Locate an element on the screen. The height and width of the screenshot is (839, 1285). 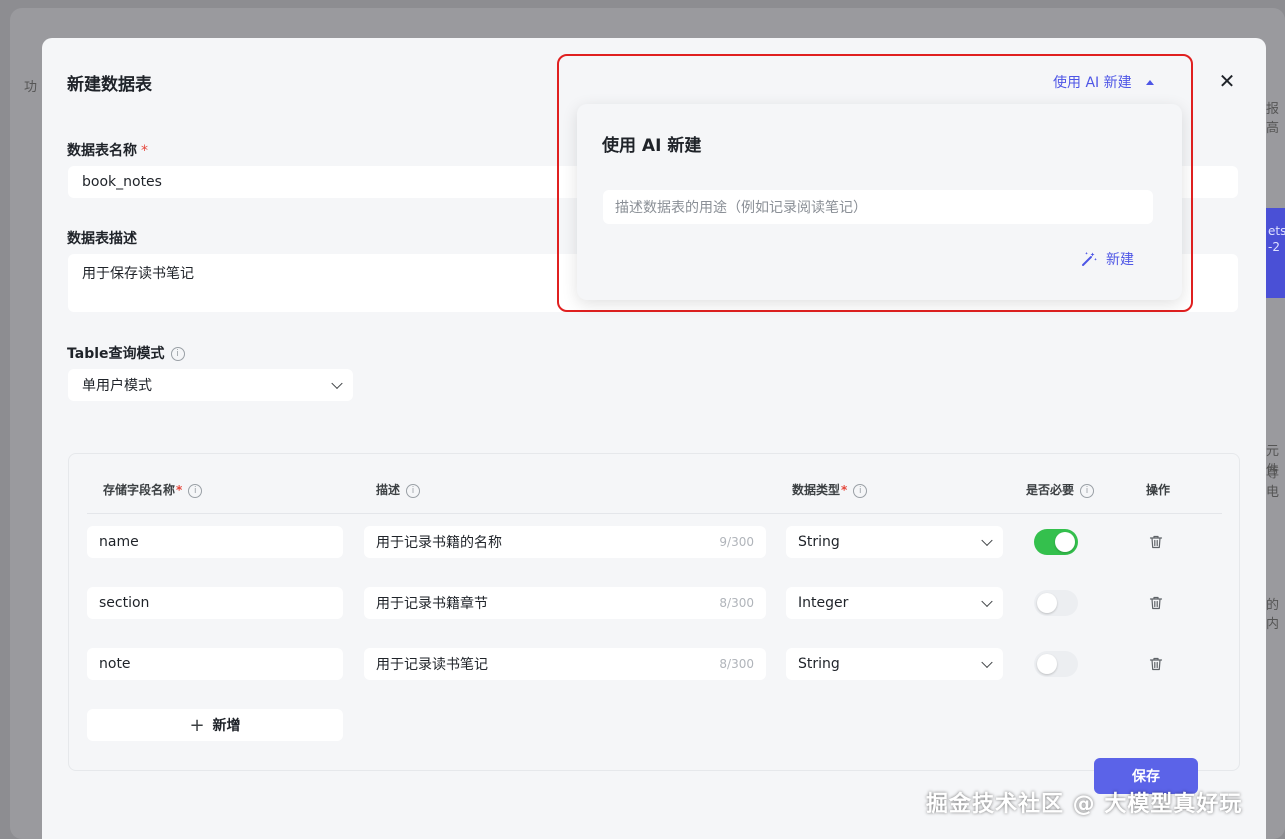
close-icon: ✕ is located at coordinates (1227, 81).